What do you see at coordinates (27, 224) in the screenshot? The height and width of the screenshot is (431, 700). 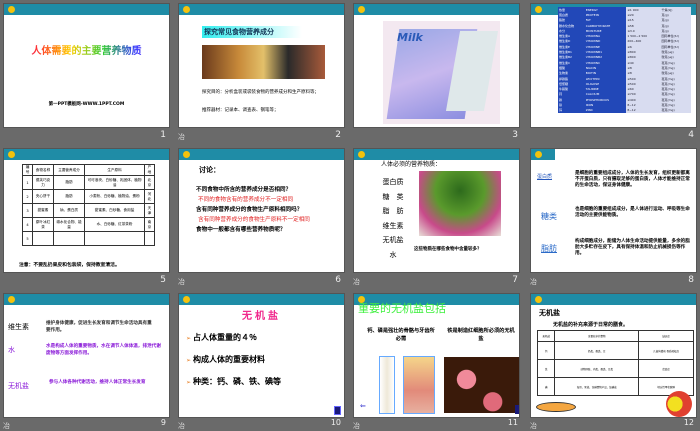 I see `table-cell: 4` at bounding box center [27, 224].